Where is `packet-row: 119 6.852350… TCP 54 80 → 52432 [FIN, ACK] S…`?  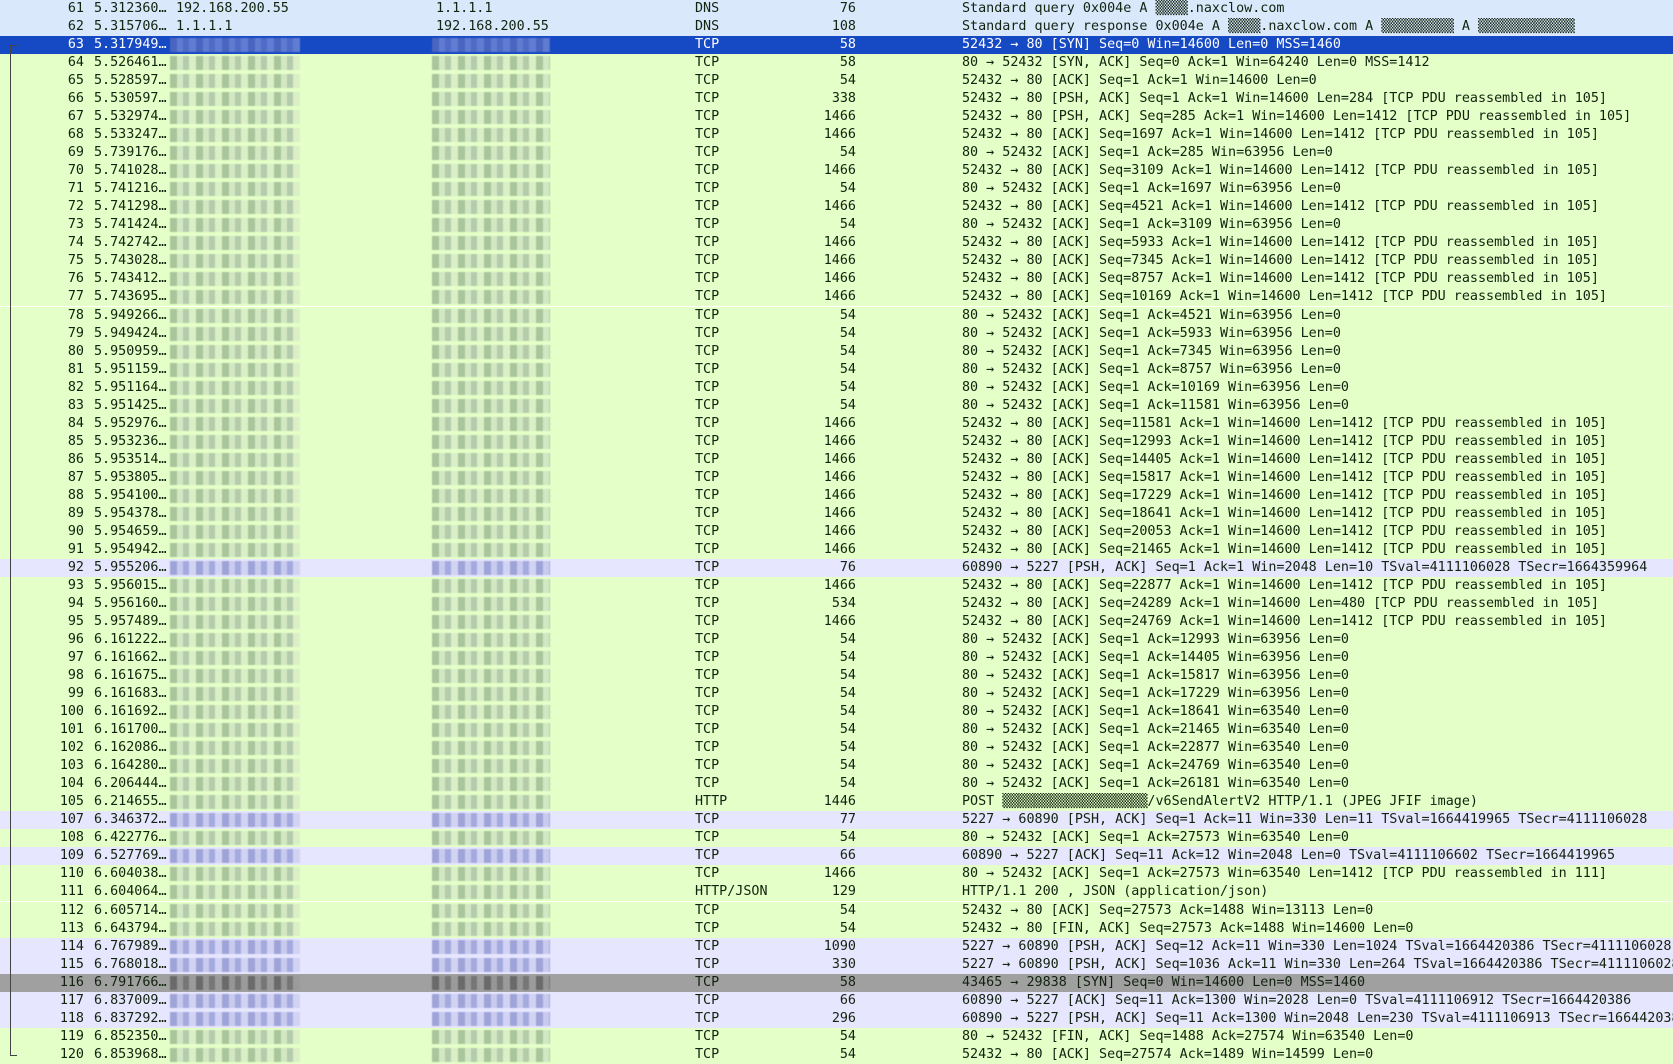 packet-row: 119 6.852350… TCP 54 80 → 52432 [FIN, ACK] S… is located at coordinates (836, 1036).